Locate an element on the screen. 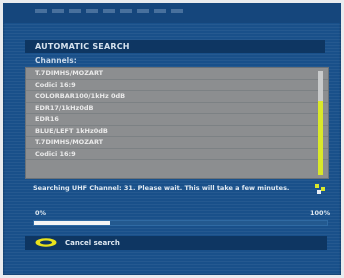 The width and height of the screenshot is (344, 278). channel-list-item: EDR17/1kHz0dB is located at coordinates (177, 108).